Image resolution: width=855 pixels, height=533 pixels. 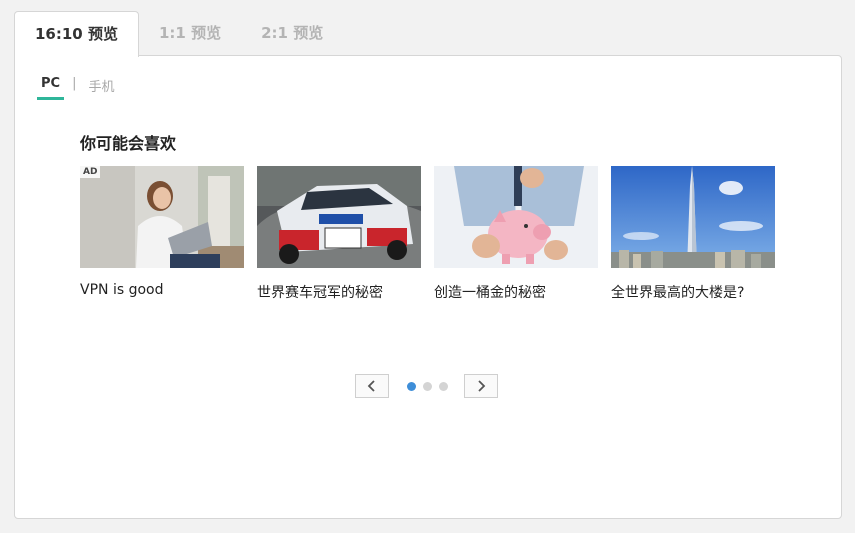 I want to click on recommendation-card: 创造一桶金的秘密, so click(x=516, y=234).